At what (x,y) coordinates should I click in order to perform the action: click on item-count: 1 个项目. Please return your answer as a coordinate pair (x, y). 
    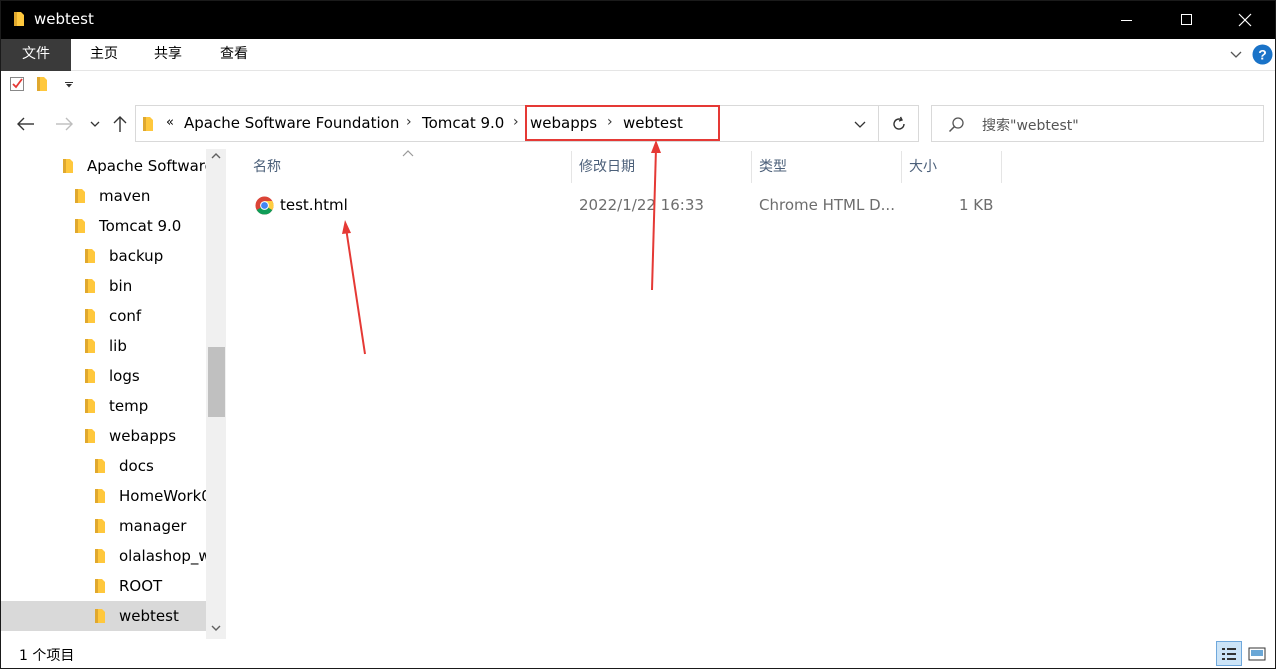
    Looking at the image, I should click on (47, 656).